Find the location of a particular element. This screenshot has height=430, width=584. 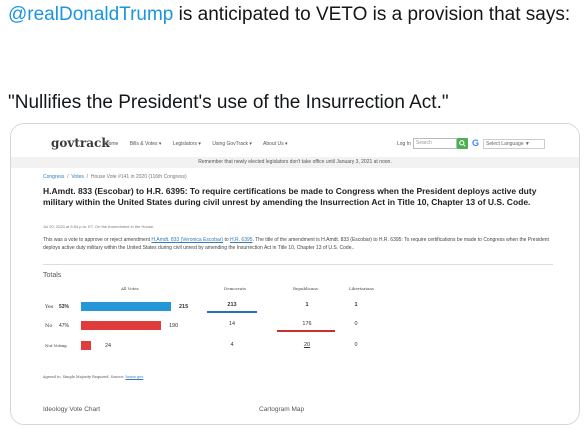

rep-not-voting: 20 is located at coordinates (307, 345).